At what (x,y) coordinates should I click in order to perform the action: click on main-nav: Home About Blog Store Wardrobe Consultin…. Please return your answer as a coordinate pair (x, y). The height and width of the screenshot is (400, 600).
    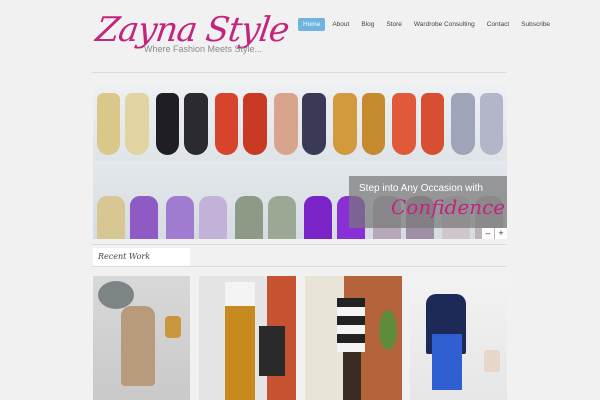
    Looking at the image, I should click on (426, 24).